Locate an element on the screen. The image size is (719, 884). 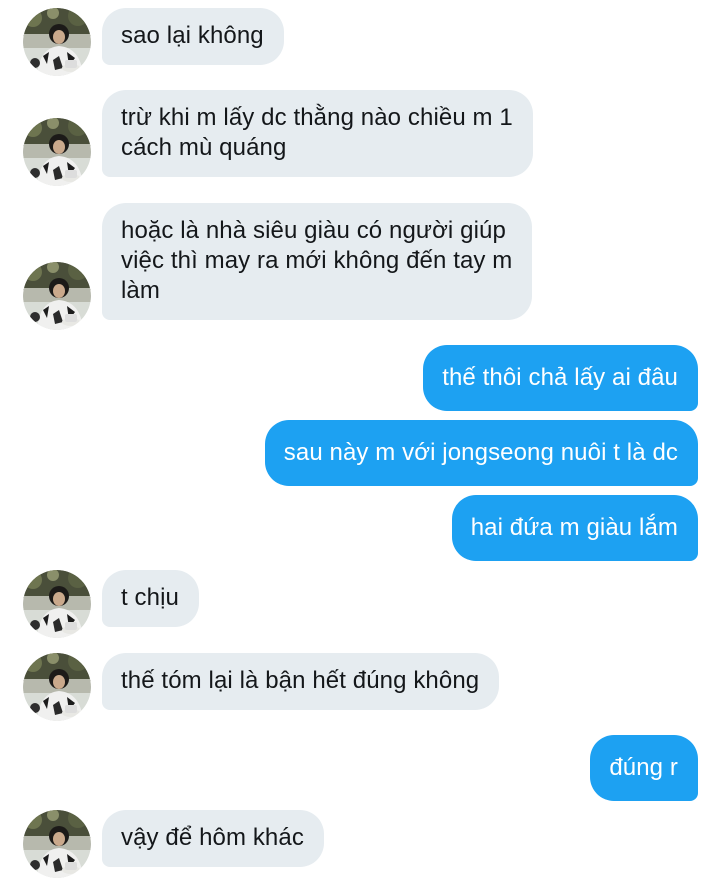
incoming-message-bubble: sao lại không is located at coordinates (193, 36).